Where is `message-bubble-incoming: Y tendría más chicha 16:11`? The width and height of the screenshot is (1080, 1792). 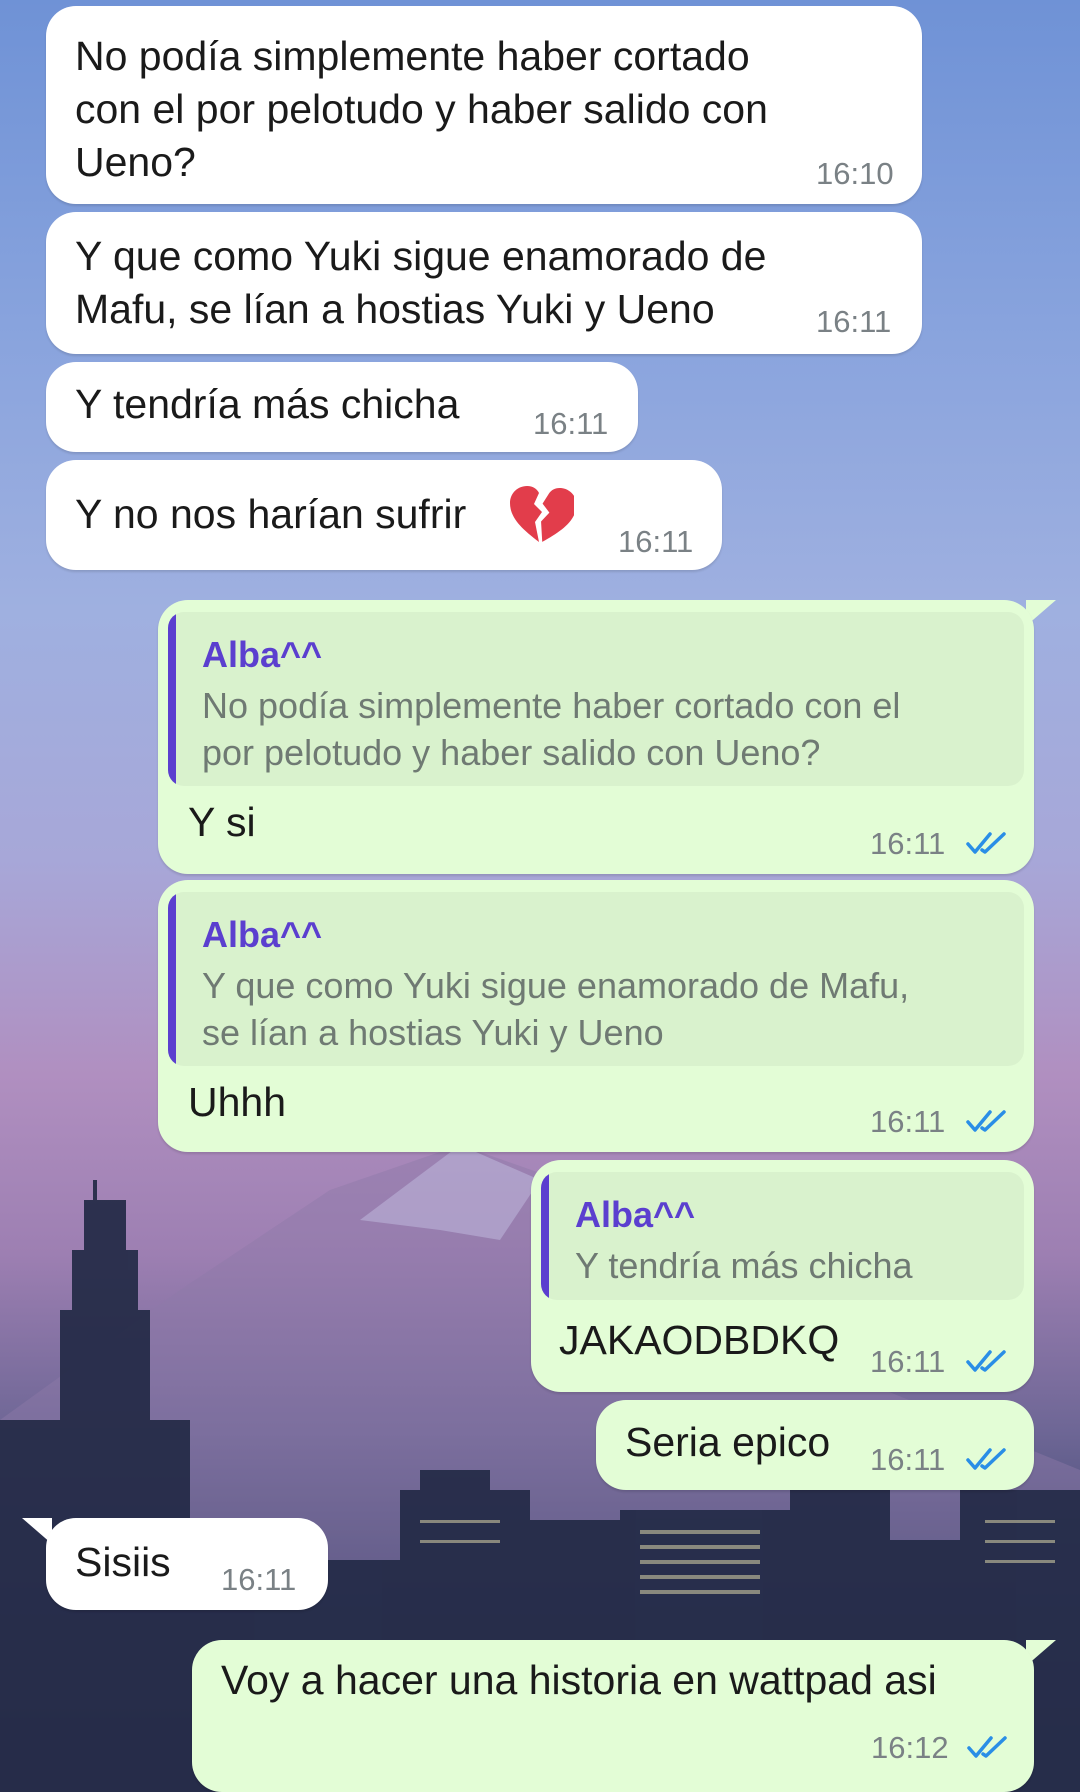
message-bubble-incoming: Y tendría más chicha 16:11 is located at coordinates (342, 407).